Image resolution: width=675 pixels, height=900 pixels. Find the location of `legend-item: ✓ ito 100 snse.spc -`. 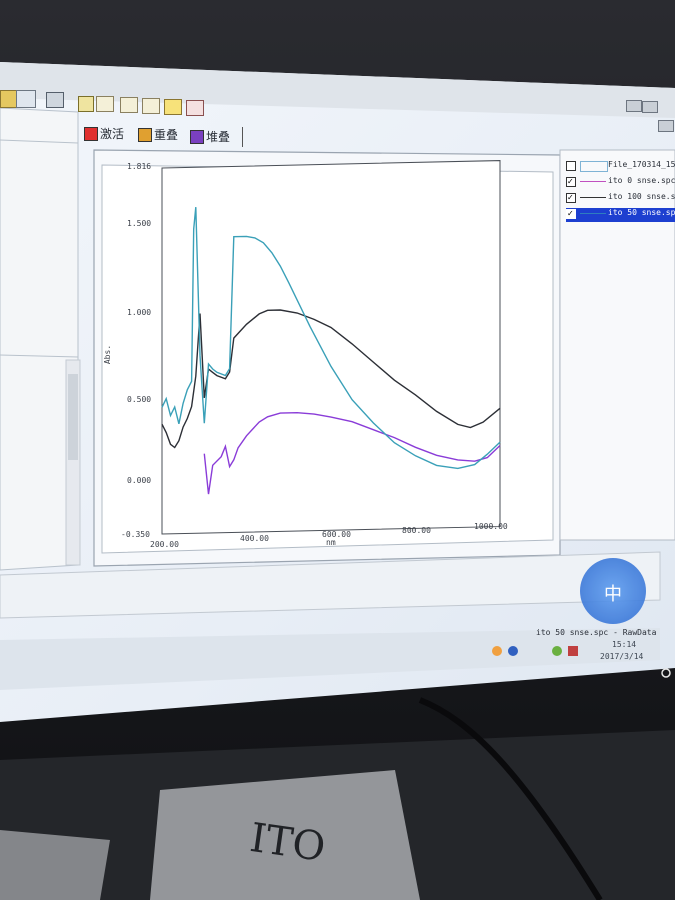

legend-item: ✓ ito 100 snse.spc - is located at coordinates (620, 199).